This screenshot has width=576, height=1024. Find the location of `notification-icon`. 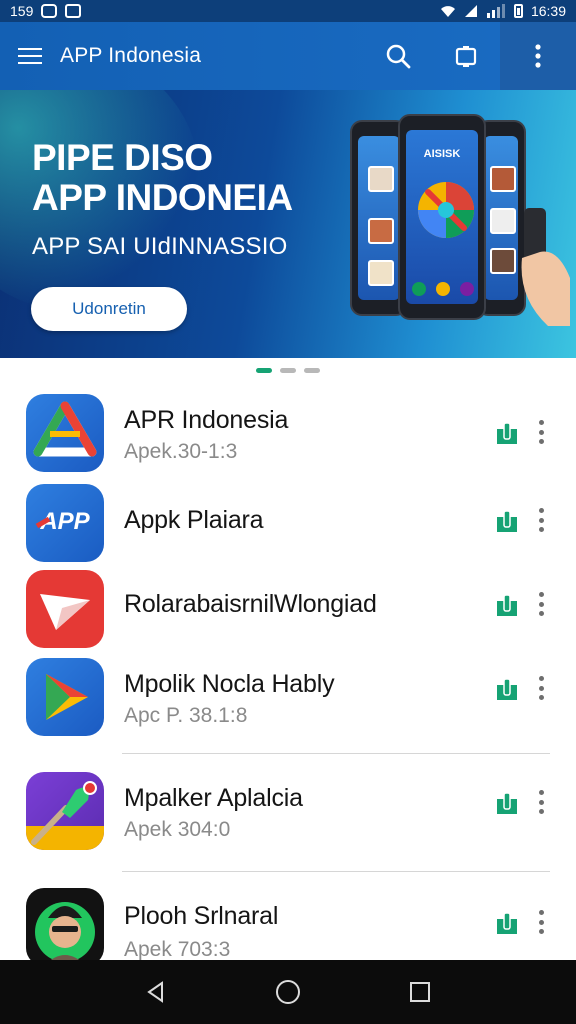

notification-icon is located at coordinates (49, 11).